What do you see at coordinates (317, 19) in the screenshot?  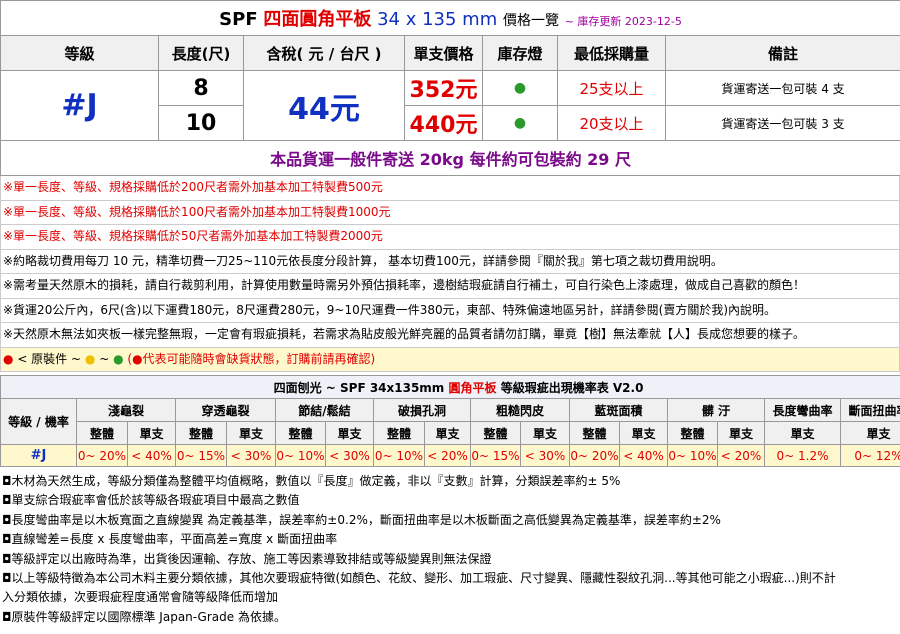 I see `title-product: 四面圓角平板` at bounding box center [317, 19].